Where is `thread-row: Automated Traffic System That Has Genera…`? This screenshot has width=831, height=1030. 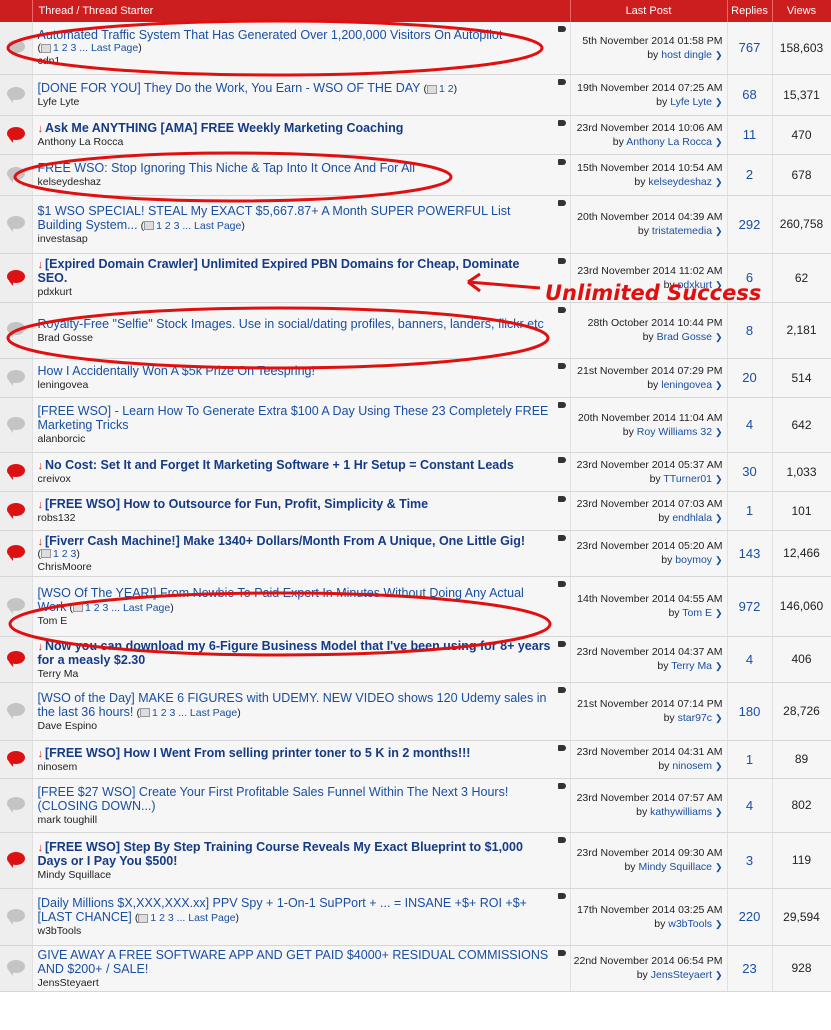
thread-row: Automated Traffic System That Has Genera… is located at coordinates (415, 48).